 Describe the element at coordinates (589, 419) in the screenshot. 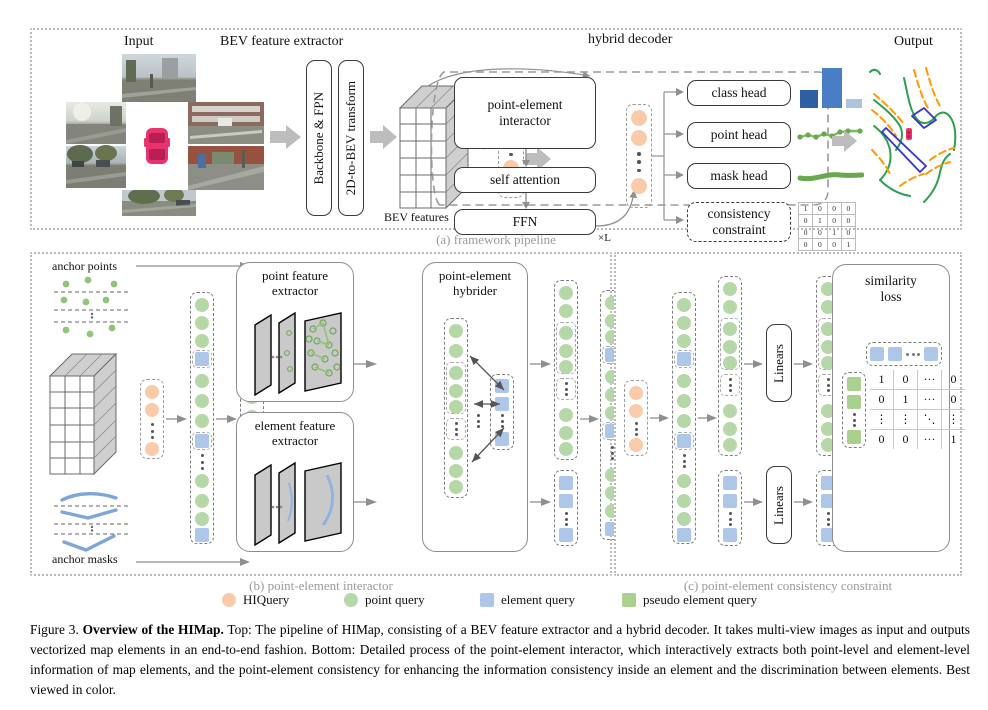

I see `arrow-merge-b` at that location.